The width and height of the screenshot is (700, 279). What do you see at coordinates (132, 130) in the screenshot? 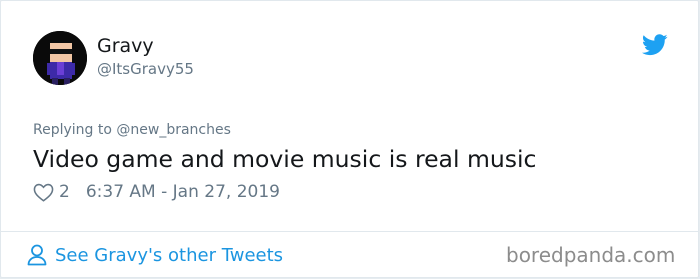
I see `replying-to: Replying to @new_branches` at bounding box center [132, 130].